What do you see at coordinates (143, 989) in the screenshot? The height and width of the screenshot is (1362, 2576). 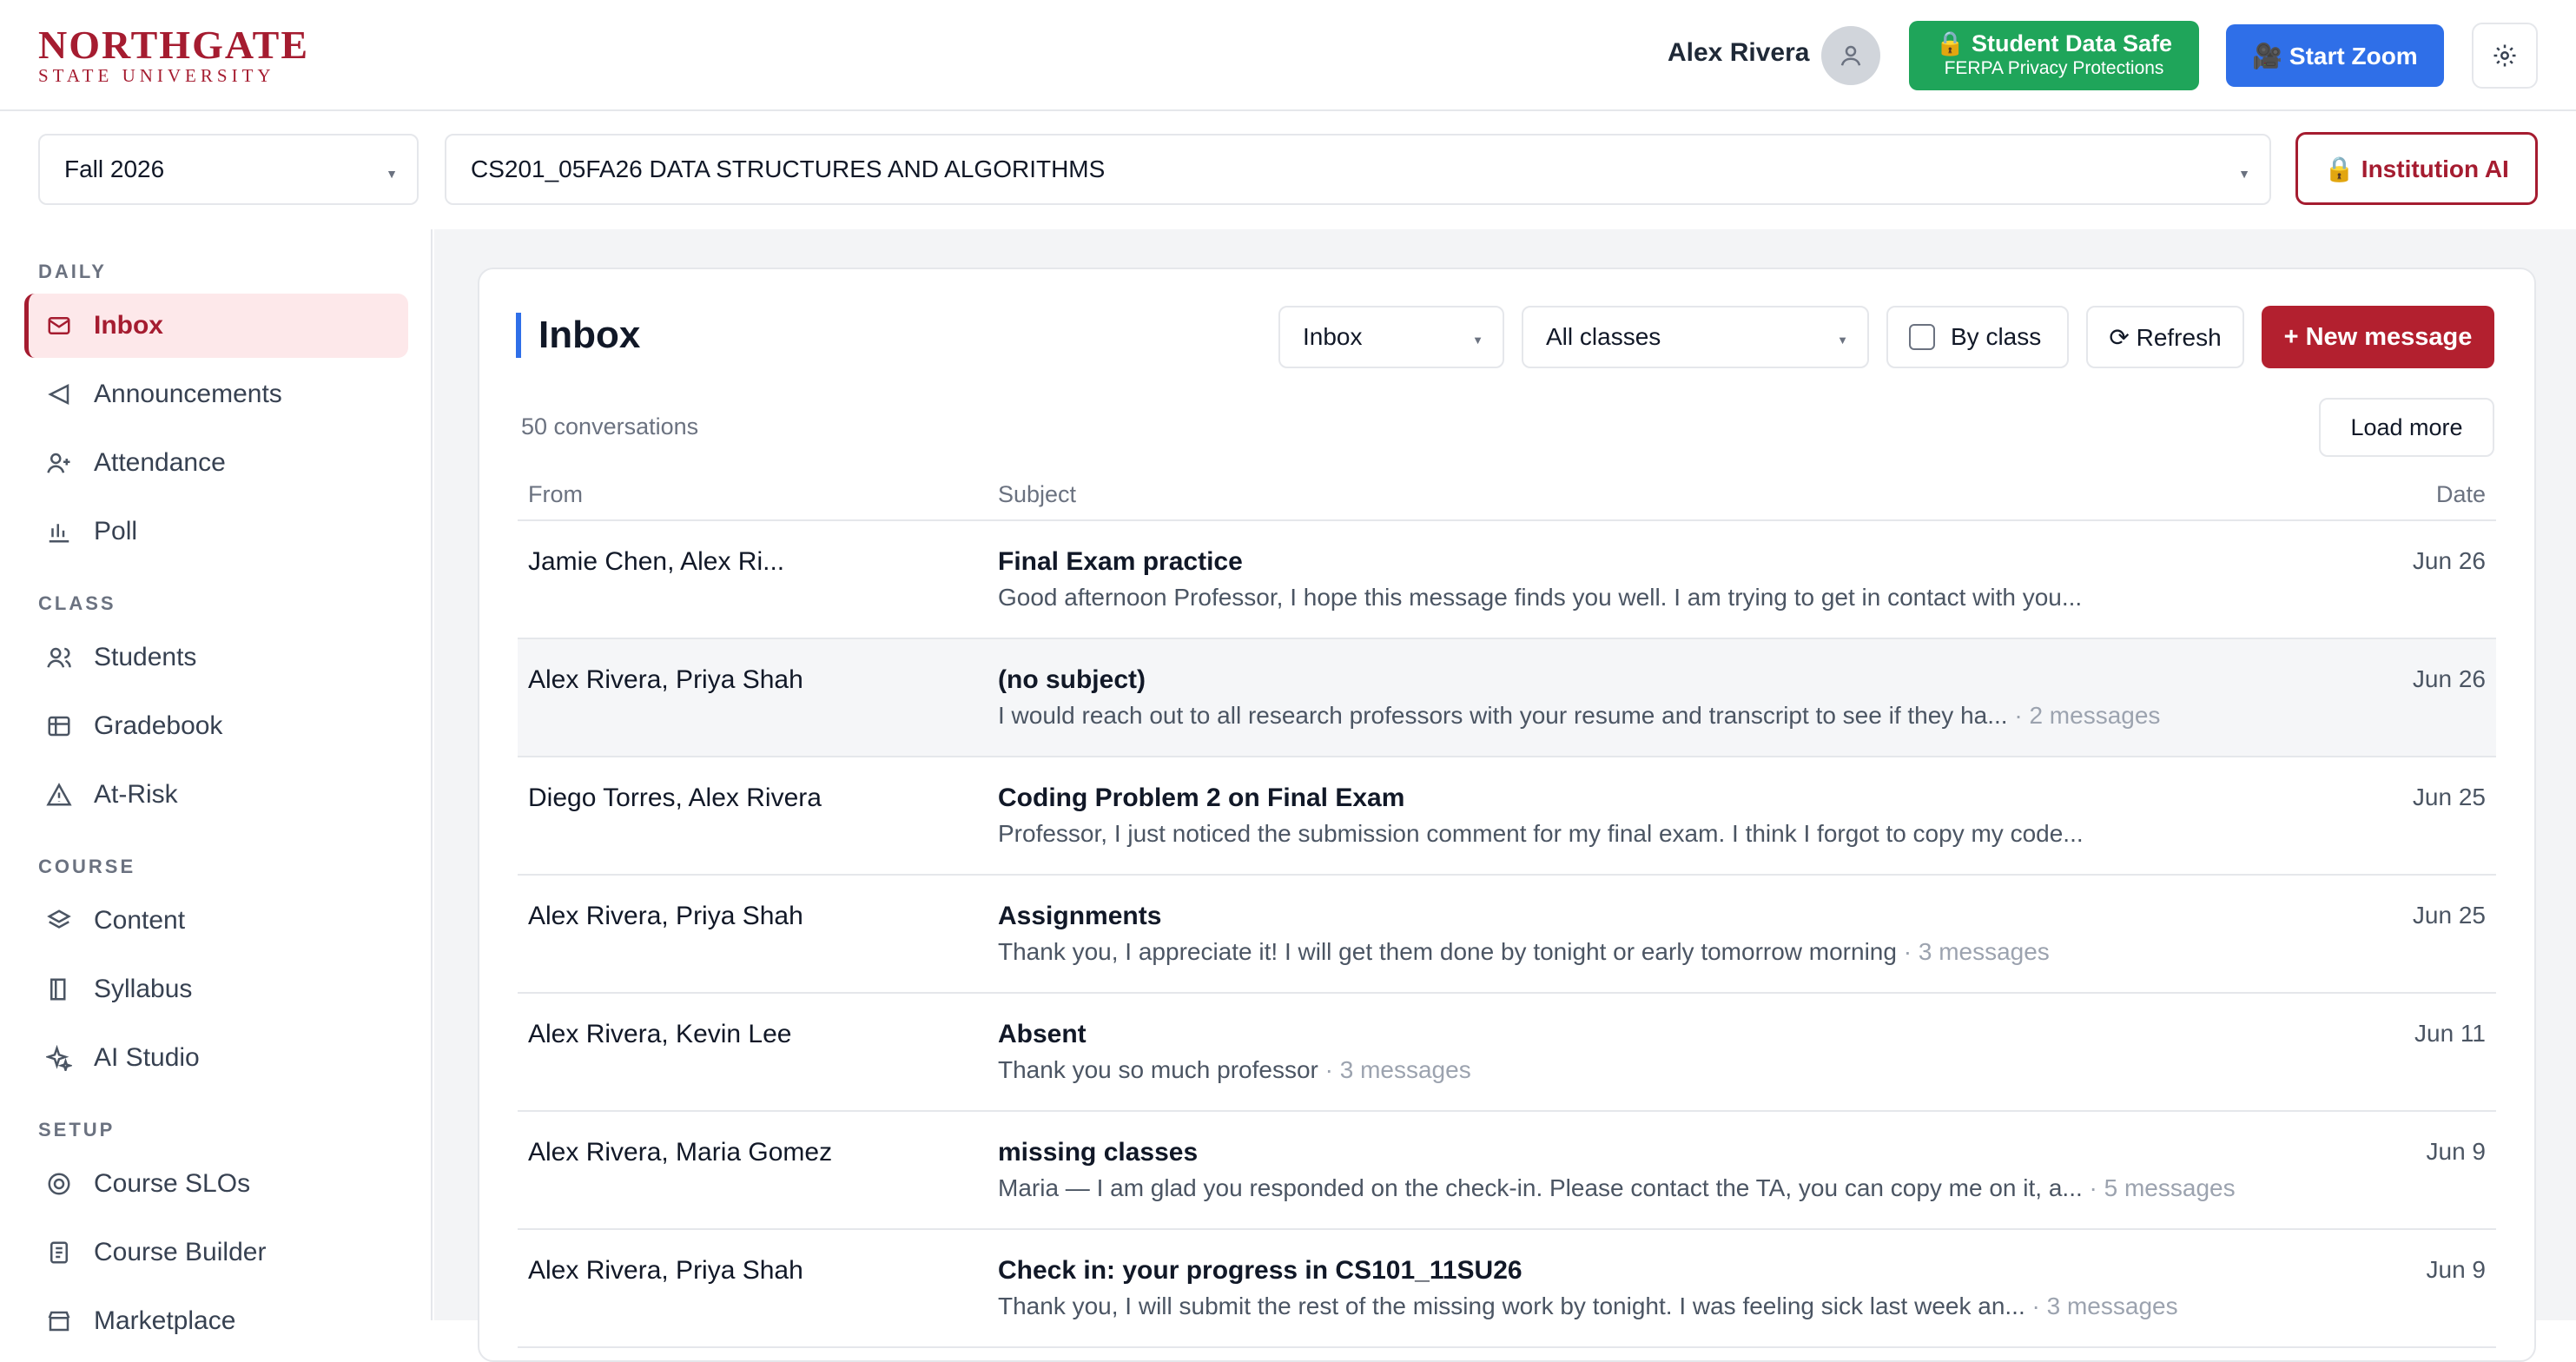 I see `sidebar-item-label: Syllabus` at bounding box center [143, 989].